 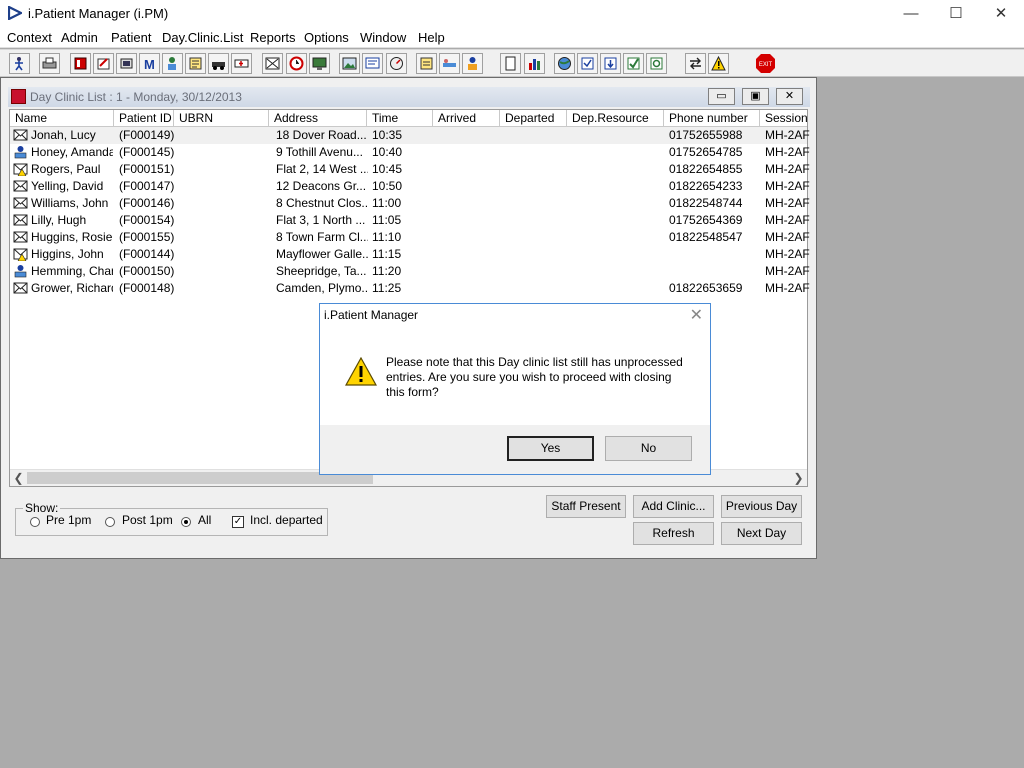 I want to click on column-header-name: Name, so click(x=62, y=118).